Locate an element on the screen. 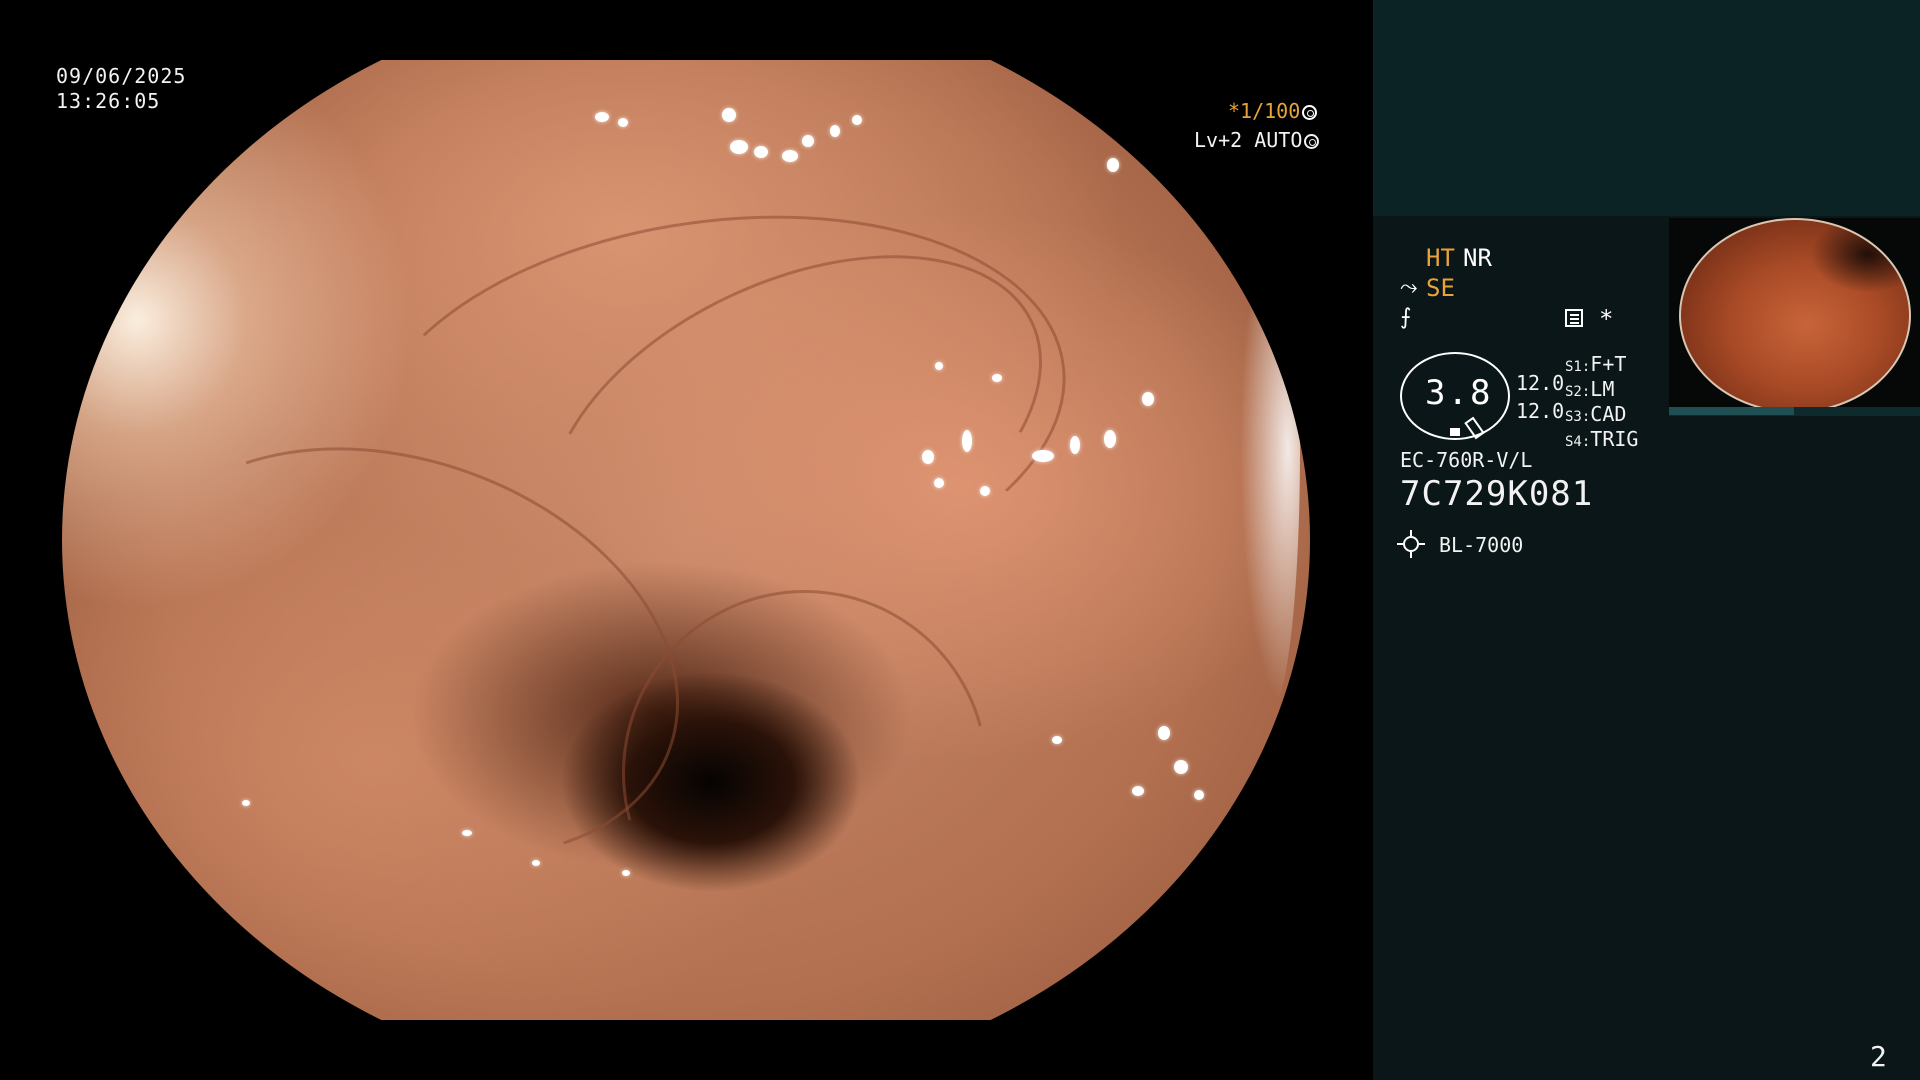 The height and width of the screenshot is (1080, 1920). thumbnail-frame is located at coordinates (1794, 317).